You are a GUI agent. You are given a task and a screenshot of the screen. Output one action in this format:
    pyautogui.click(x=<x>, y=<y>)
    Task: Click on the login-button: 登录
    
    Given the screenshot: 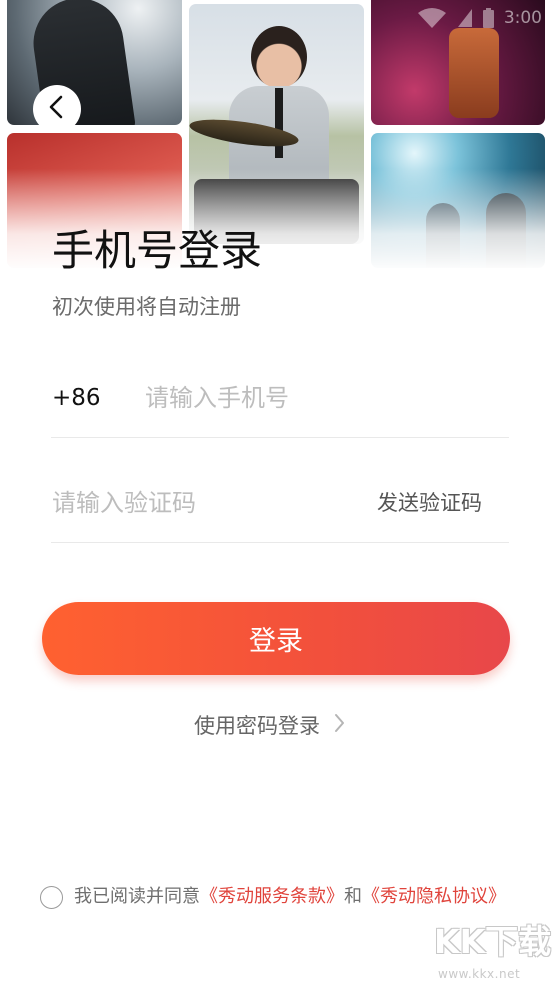 What is the action you would take?
    pyautogui.click(x=276, y=638)
    